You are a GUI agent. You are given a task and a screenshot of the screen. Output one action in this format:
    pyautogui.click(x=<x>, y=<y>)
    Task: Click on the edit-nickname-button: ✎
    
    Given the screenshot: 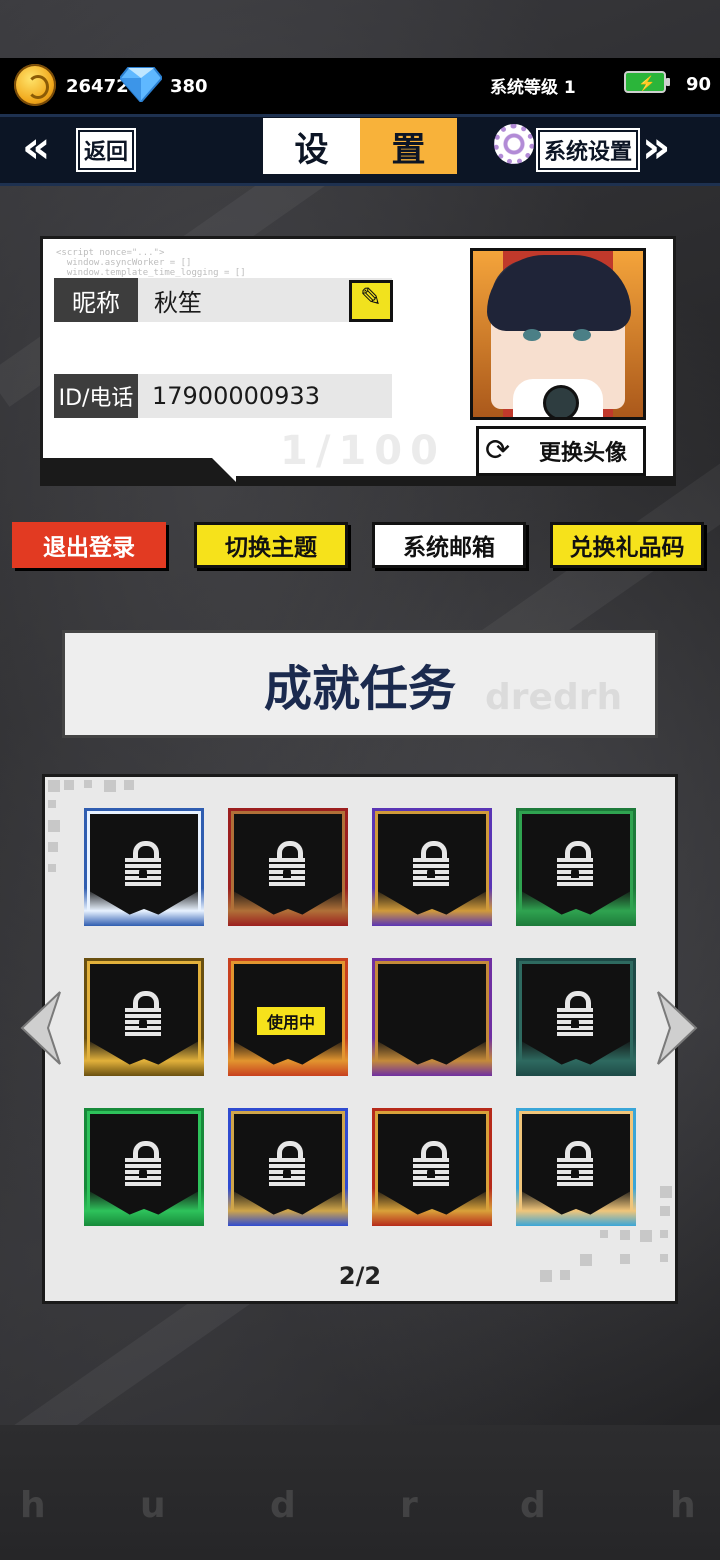 What is the action you would take?
    pyautogui.click(x=371, y=301)
    